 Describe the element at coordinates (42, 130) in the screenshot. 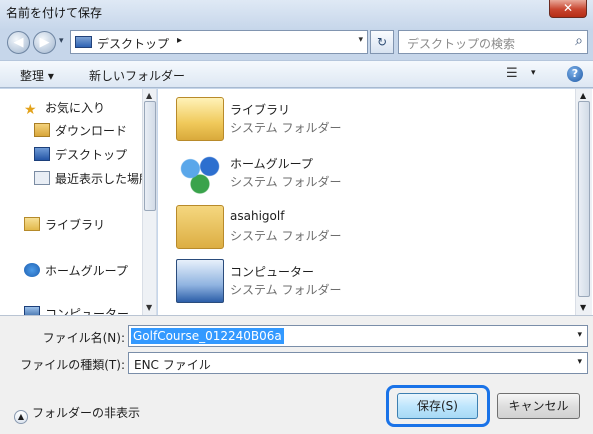

I see `download-folder-icon` at that location.